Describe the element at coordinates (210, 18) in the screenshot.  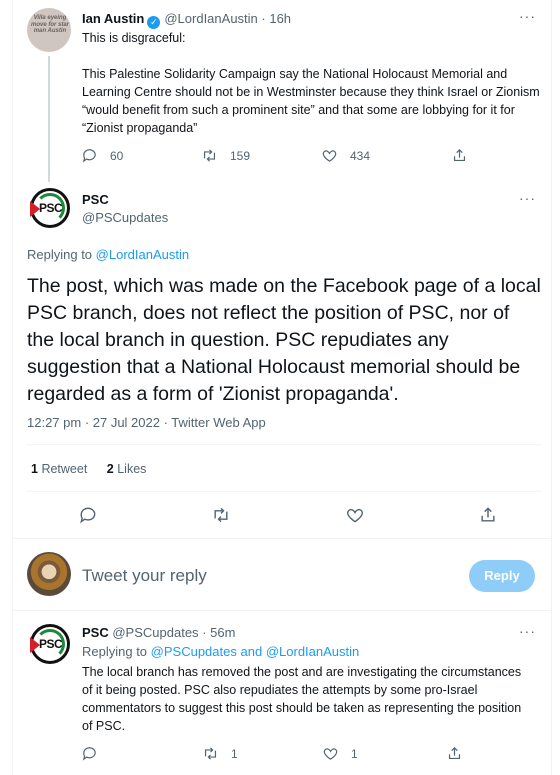
I see `author-handle: @LordIanAustin` at that location.